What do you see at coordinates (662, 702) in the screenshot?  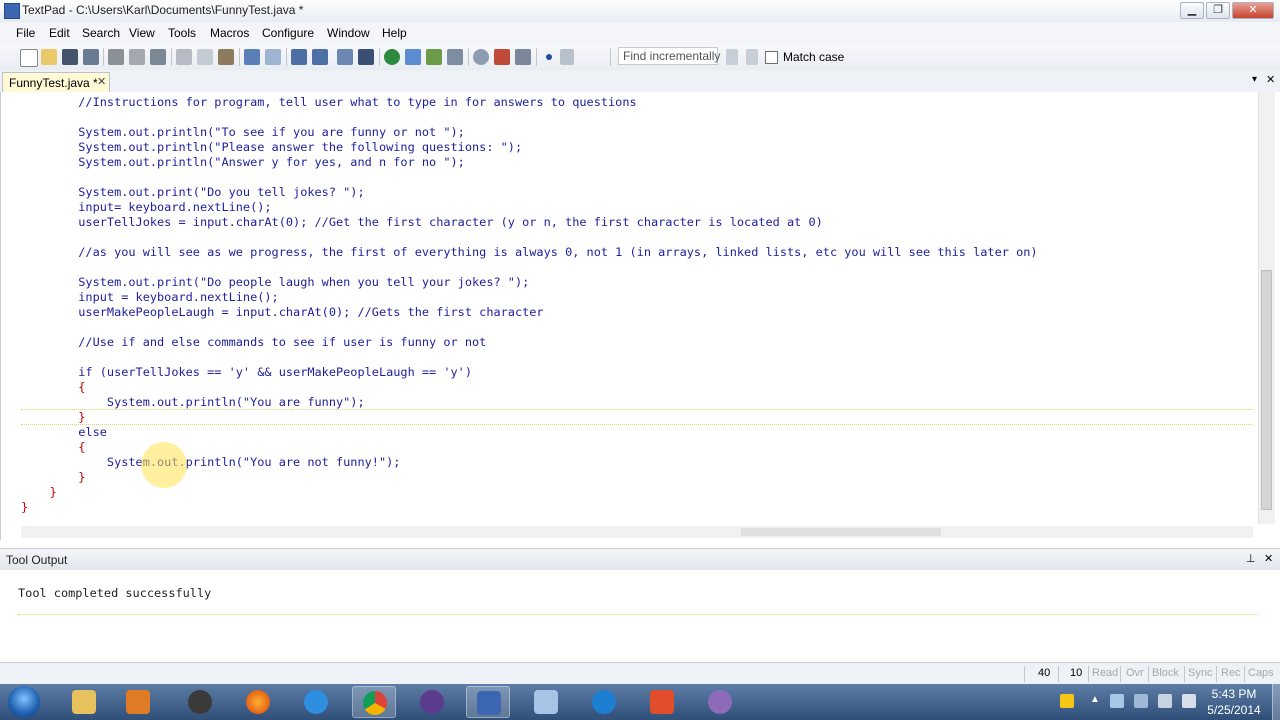 I see `taskbar-apps` at bounding box center [662, 702].